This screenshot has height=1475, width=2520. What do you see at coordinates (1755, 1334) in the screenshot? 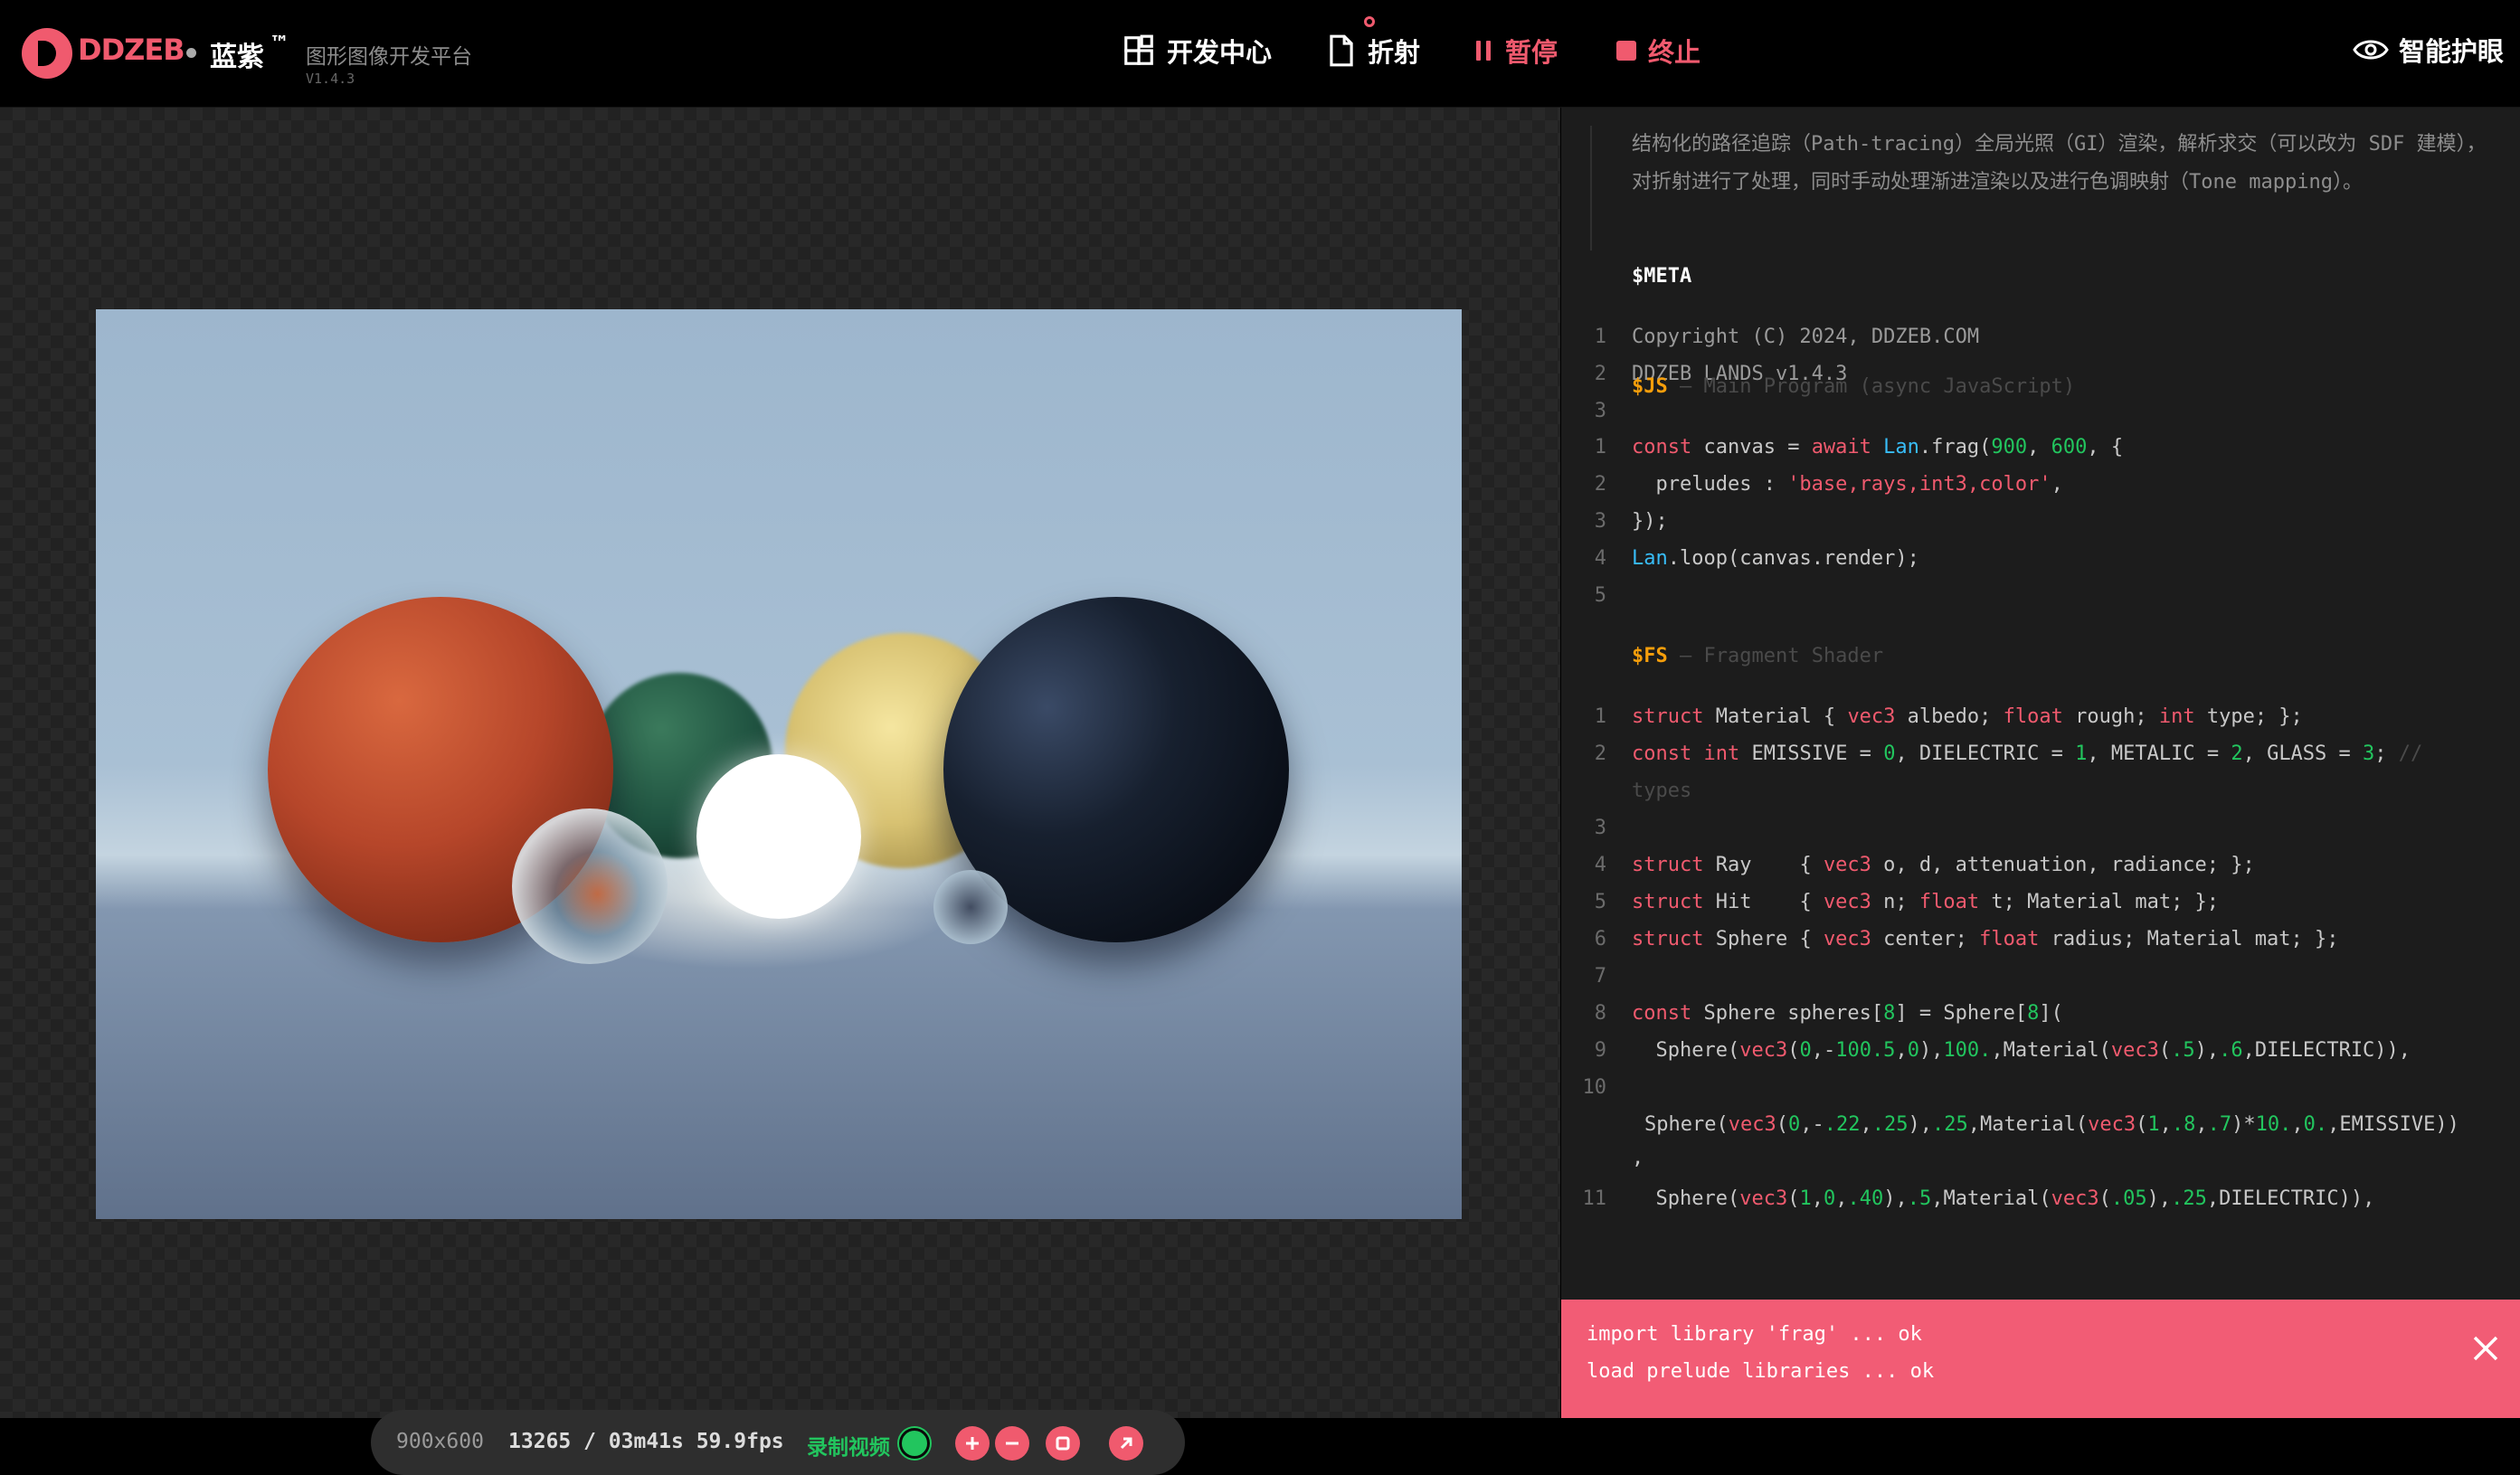
I see `toast-log-line: import library 'frag' ... ok` at bounding box center [1755, 1334].